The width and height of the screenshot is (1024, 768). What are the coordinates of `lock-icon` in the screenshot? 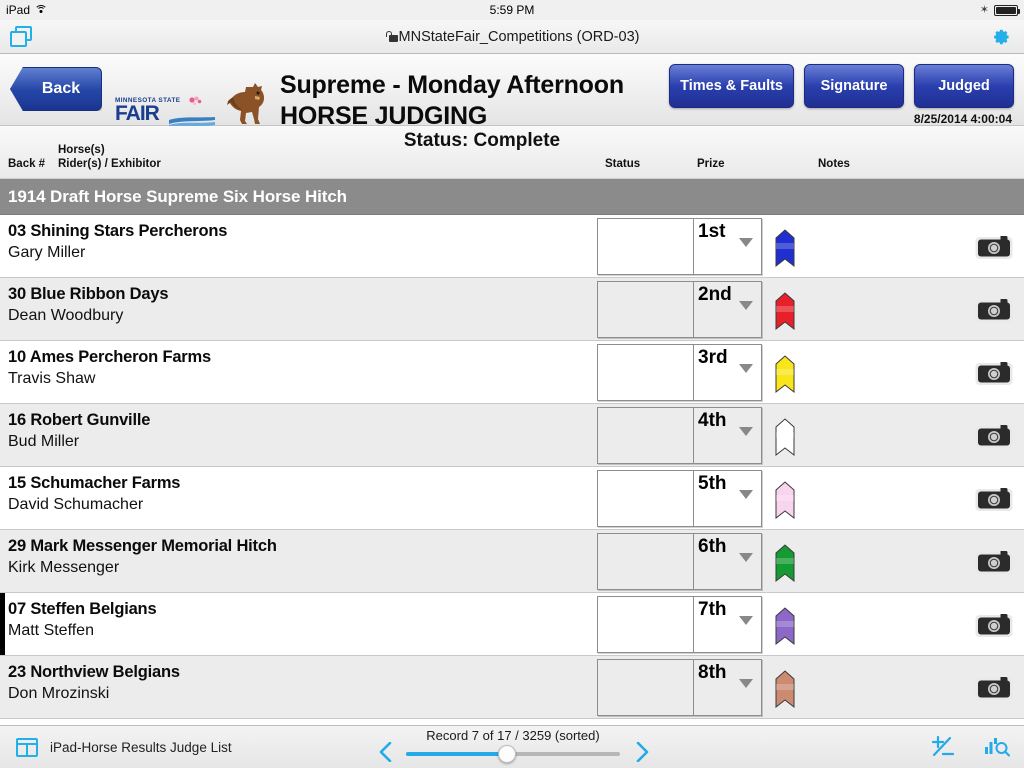 It's located at (392, 36).